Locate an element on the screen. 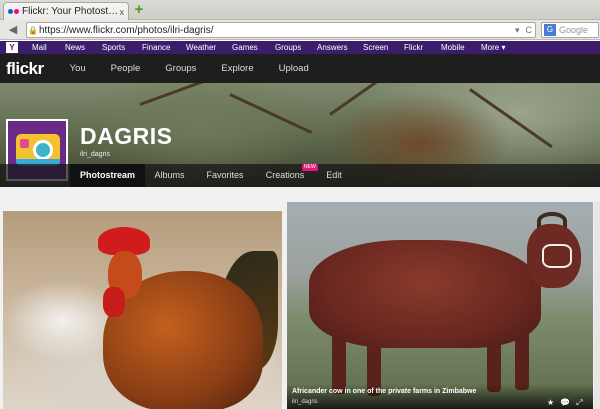 Image resolution: width=600 pixels, height=409 pixels. search-box: G Google is located at coordinates (570, 30).